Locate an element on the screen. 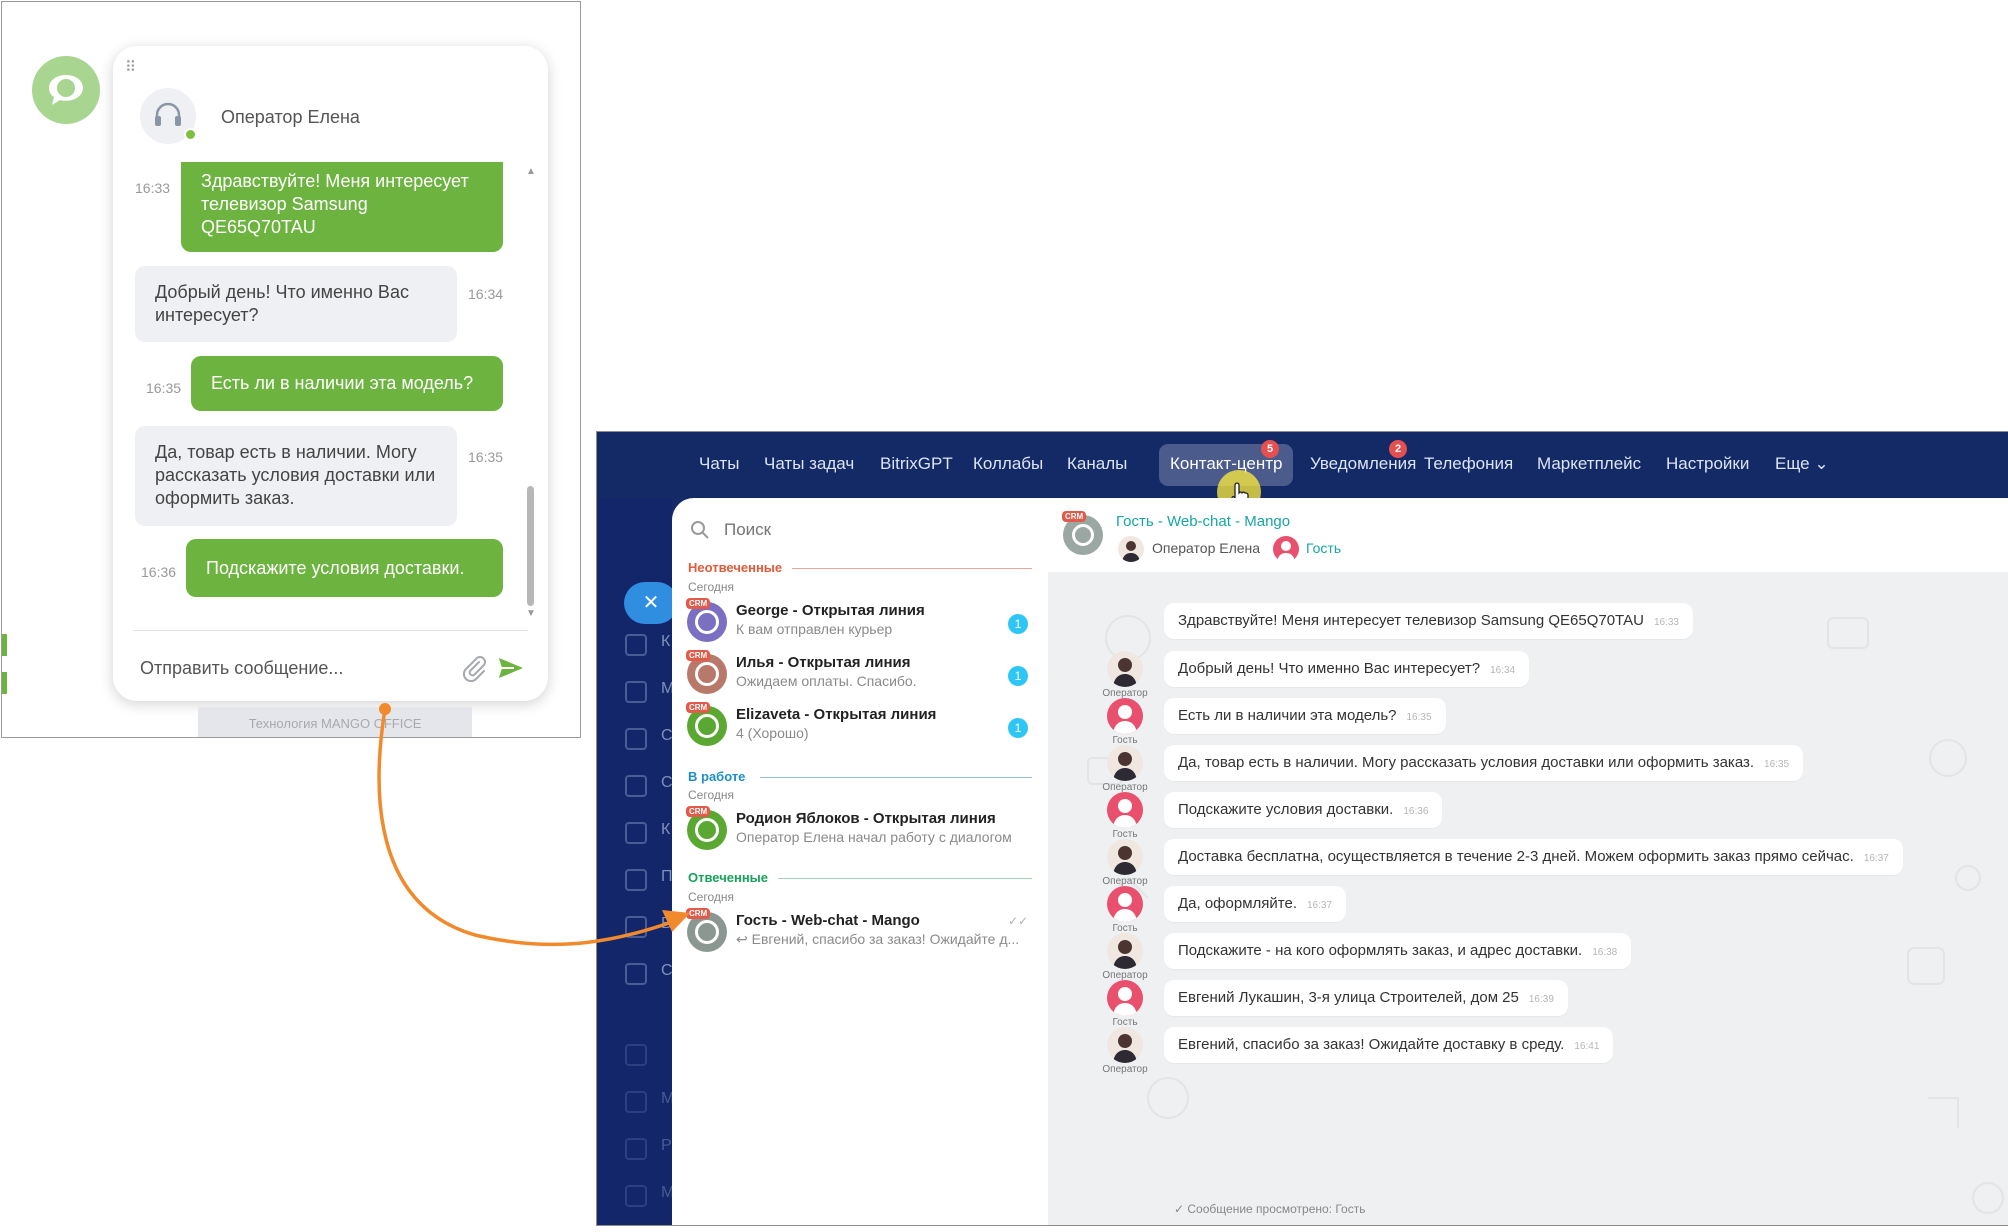 This screenshot has height=1232, width=2008. close-icon: ✕ is located at coordinates (648, 603).